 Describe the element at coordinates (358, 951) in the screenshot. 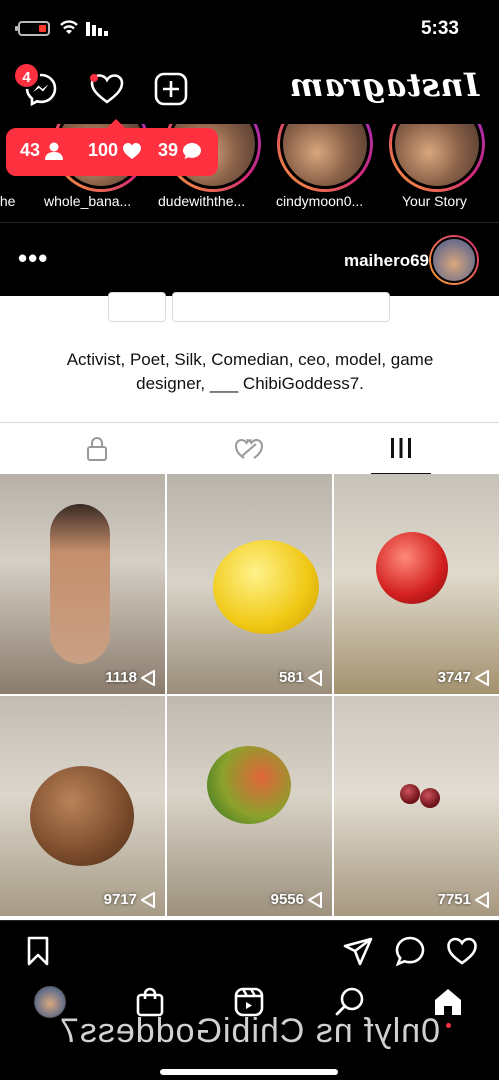

I see `share-icon` at that location.